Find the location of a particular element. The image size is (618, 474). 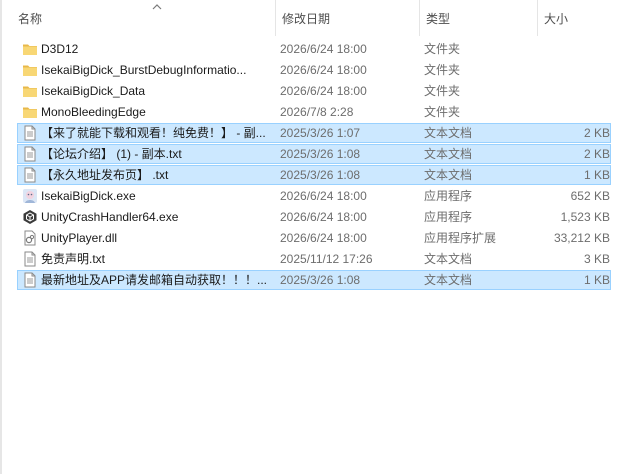

file-name: UnityPlayer.dll is located at coordinates (79, 238).